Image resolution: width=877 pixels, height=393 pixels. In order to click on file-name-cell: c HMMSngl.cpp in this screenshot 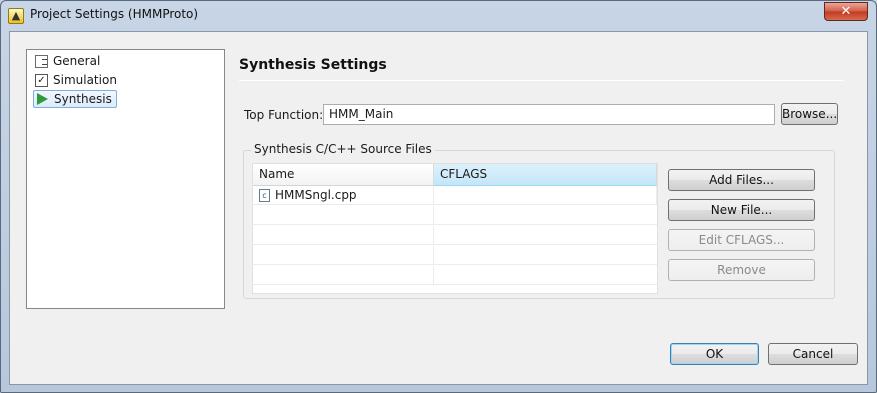, I will do `click(343, 195)`.